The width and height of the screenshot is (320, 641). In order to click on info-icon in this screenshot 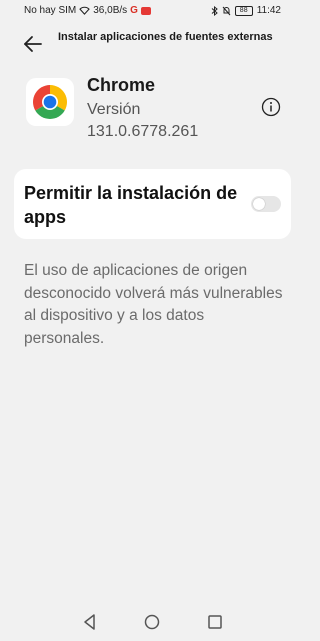, I will do `click(271, 107)`.